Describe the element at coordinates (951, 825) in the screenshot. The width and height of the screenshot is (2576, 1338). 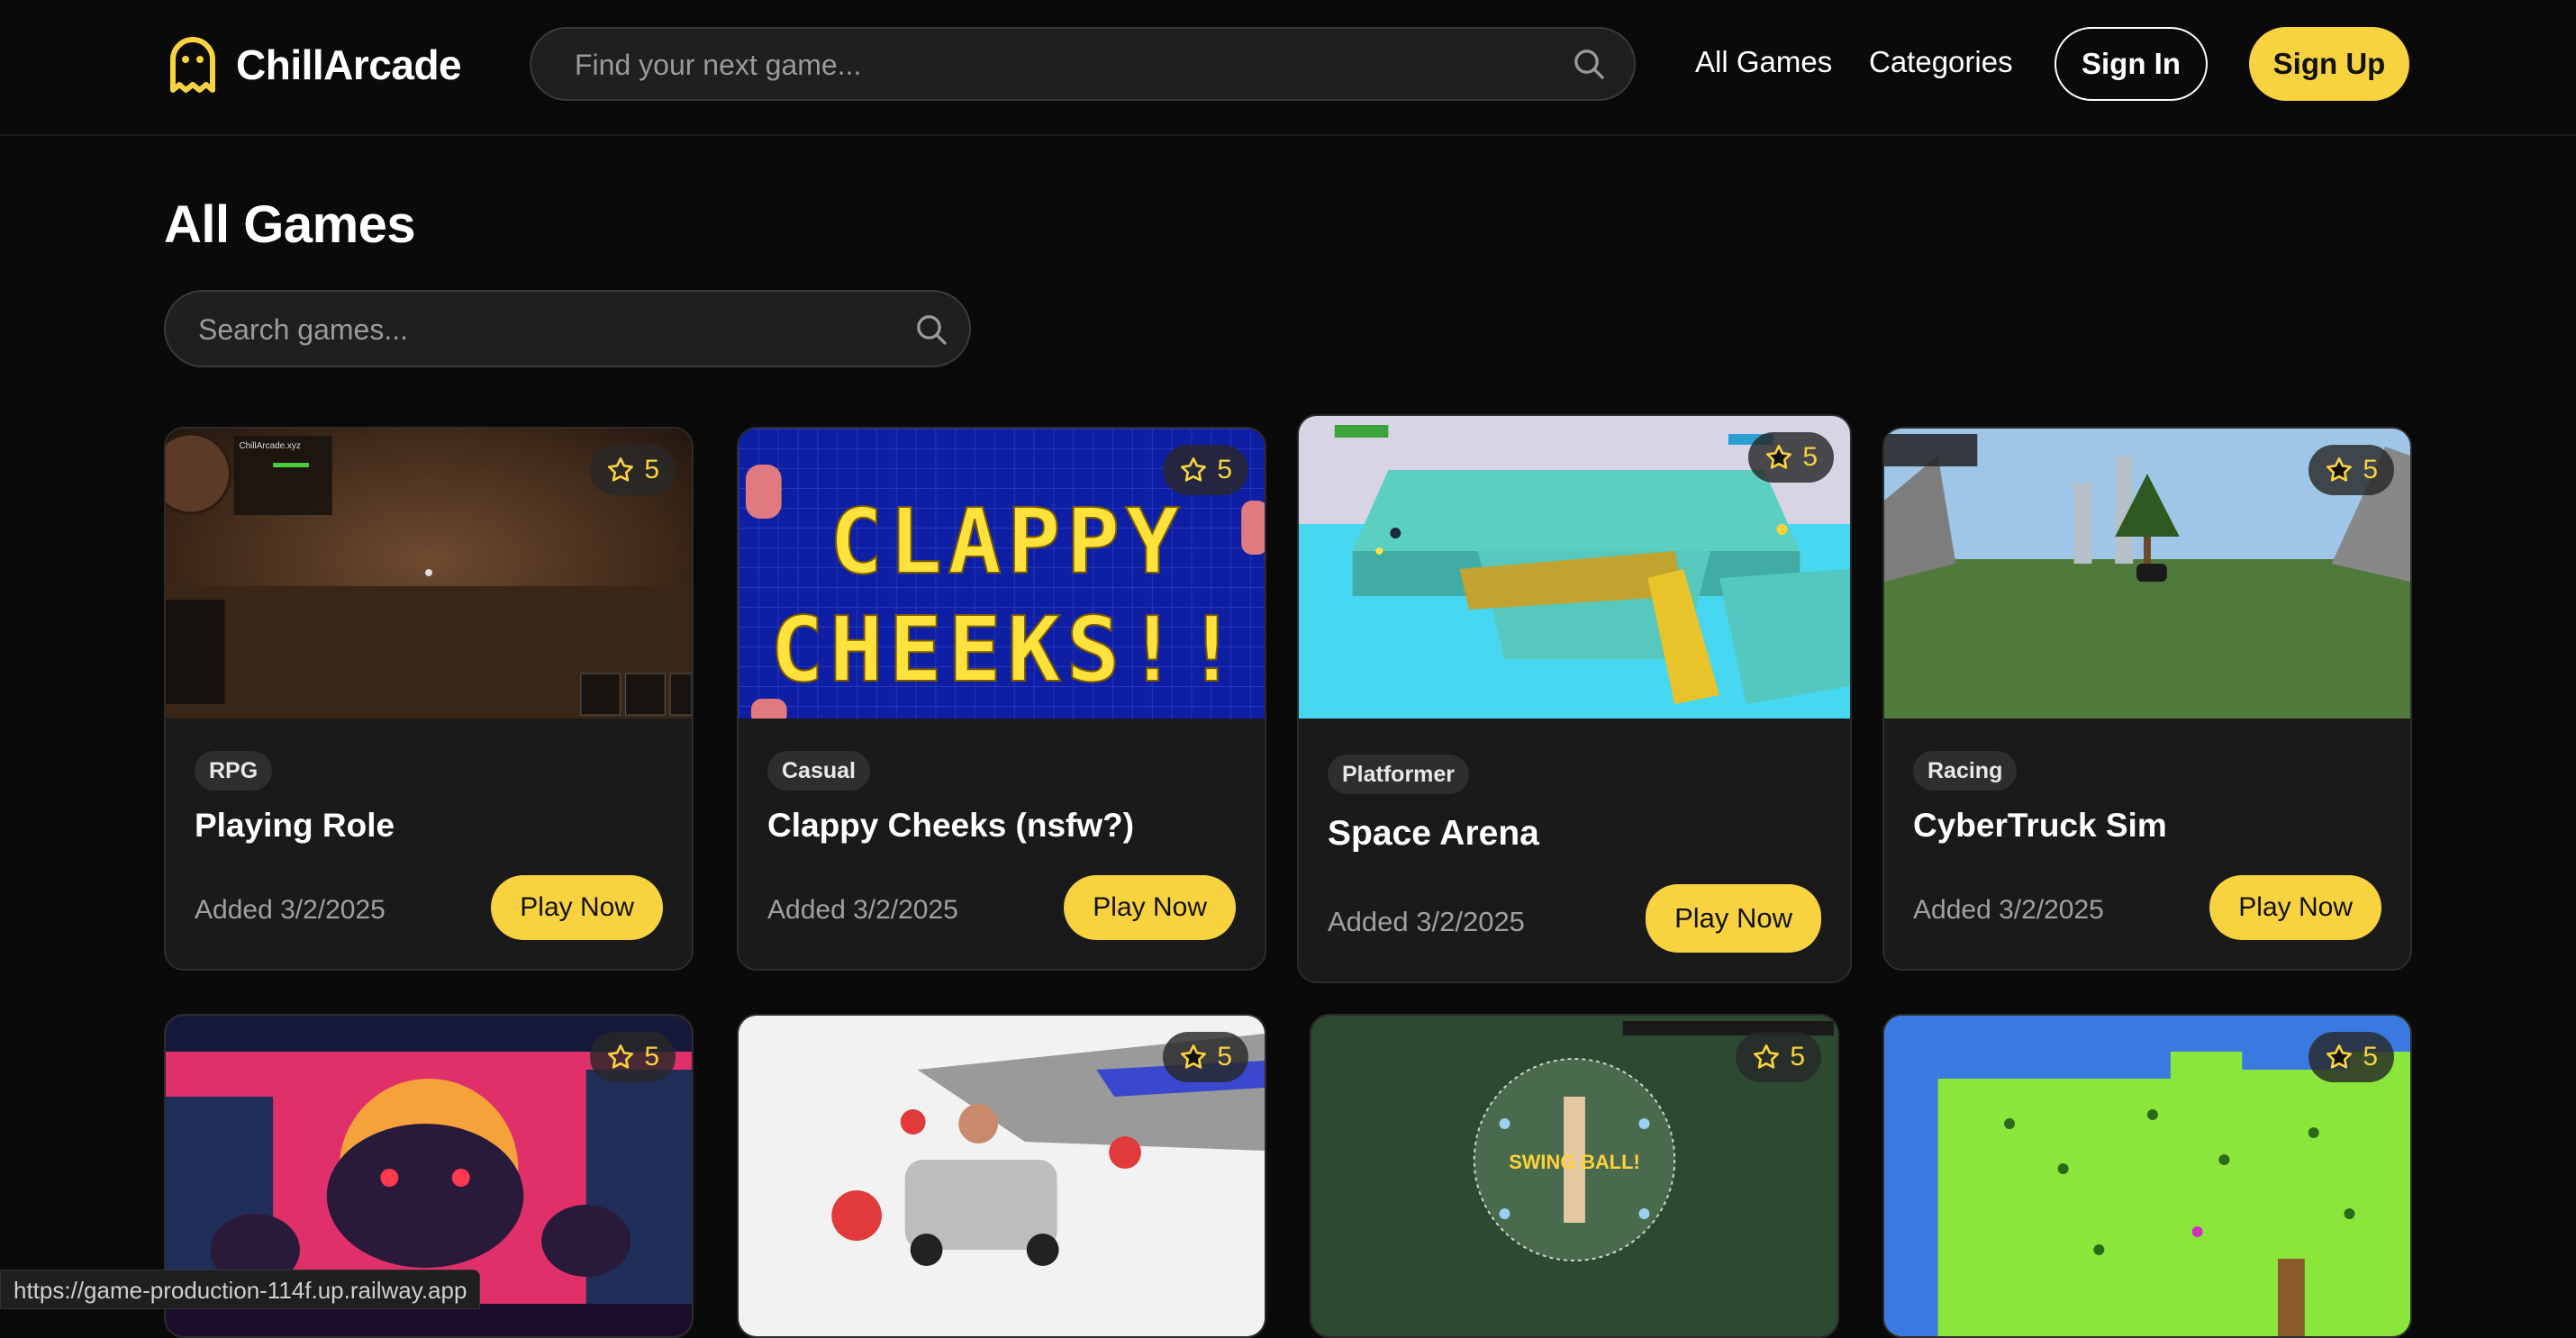
I see `game-title: Clappy Cheeks (nsfw?)` at that location.